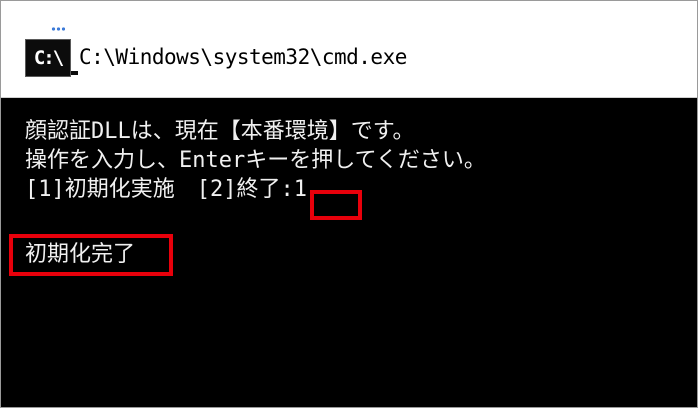  Describe the element at coordinates (336, 205) in the screenshot. I see `input-highlight-box` at that location.